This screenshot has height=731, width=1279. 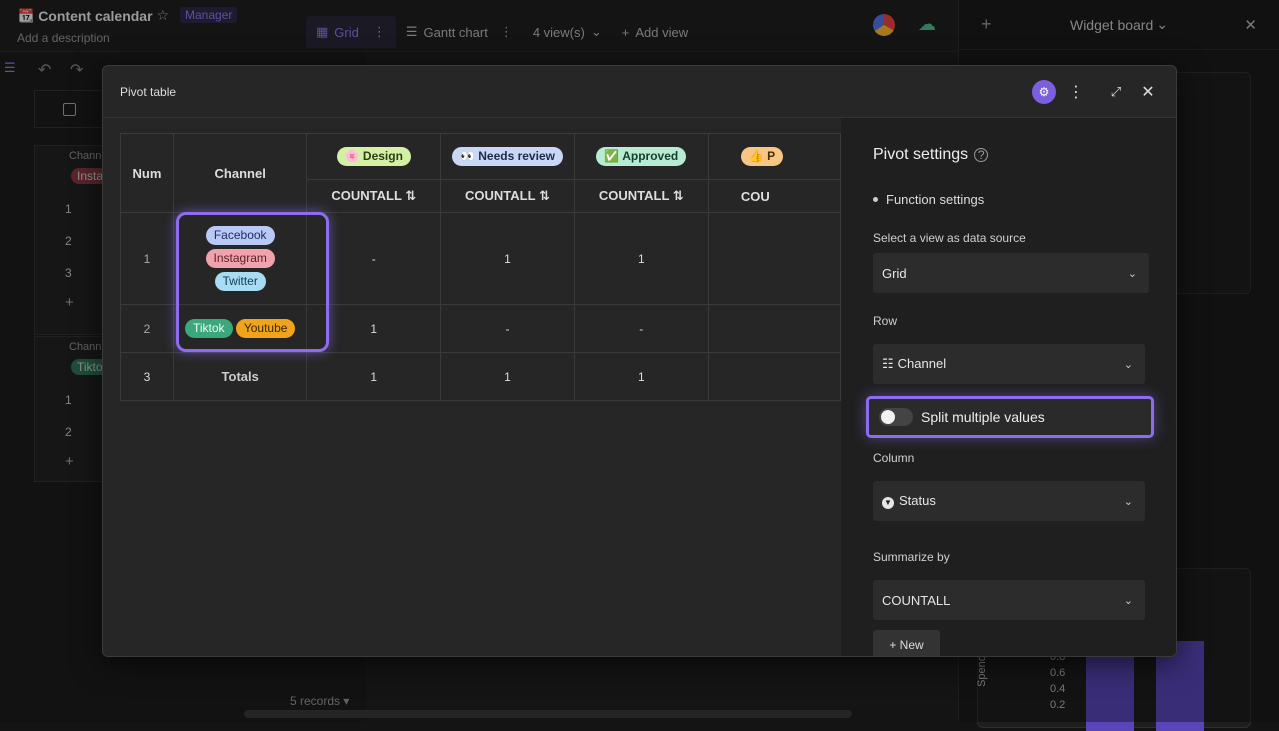 I want to click on status-pill-published: 👍 P, so click(x=762, y=156).